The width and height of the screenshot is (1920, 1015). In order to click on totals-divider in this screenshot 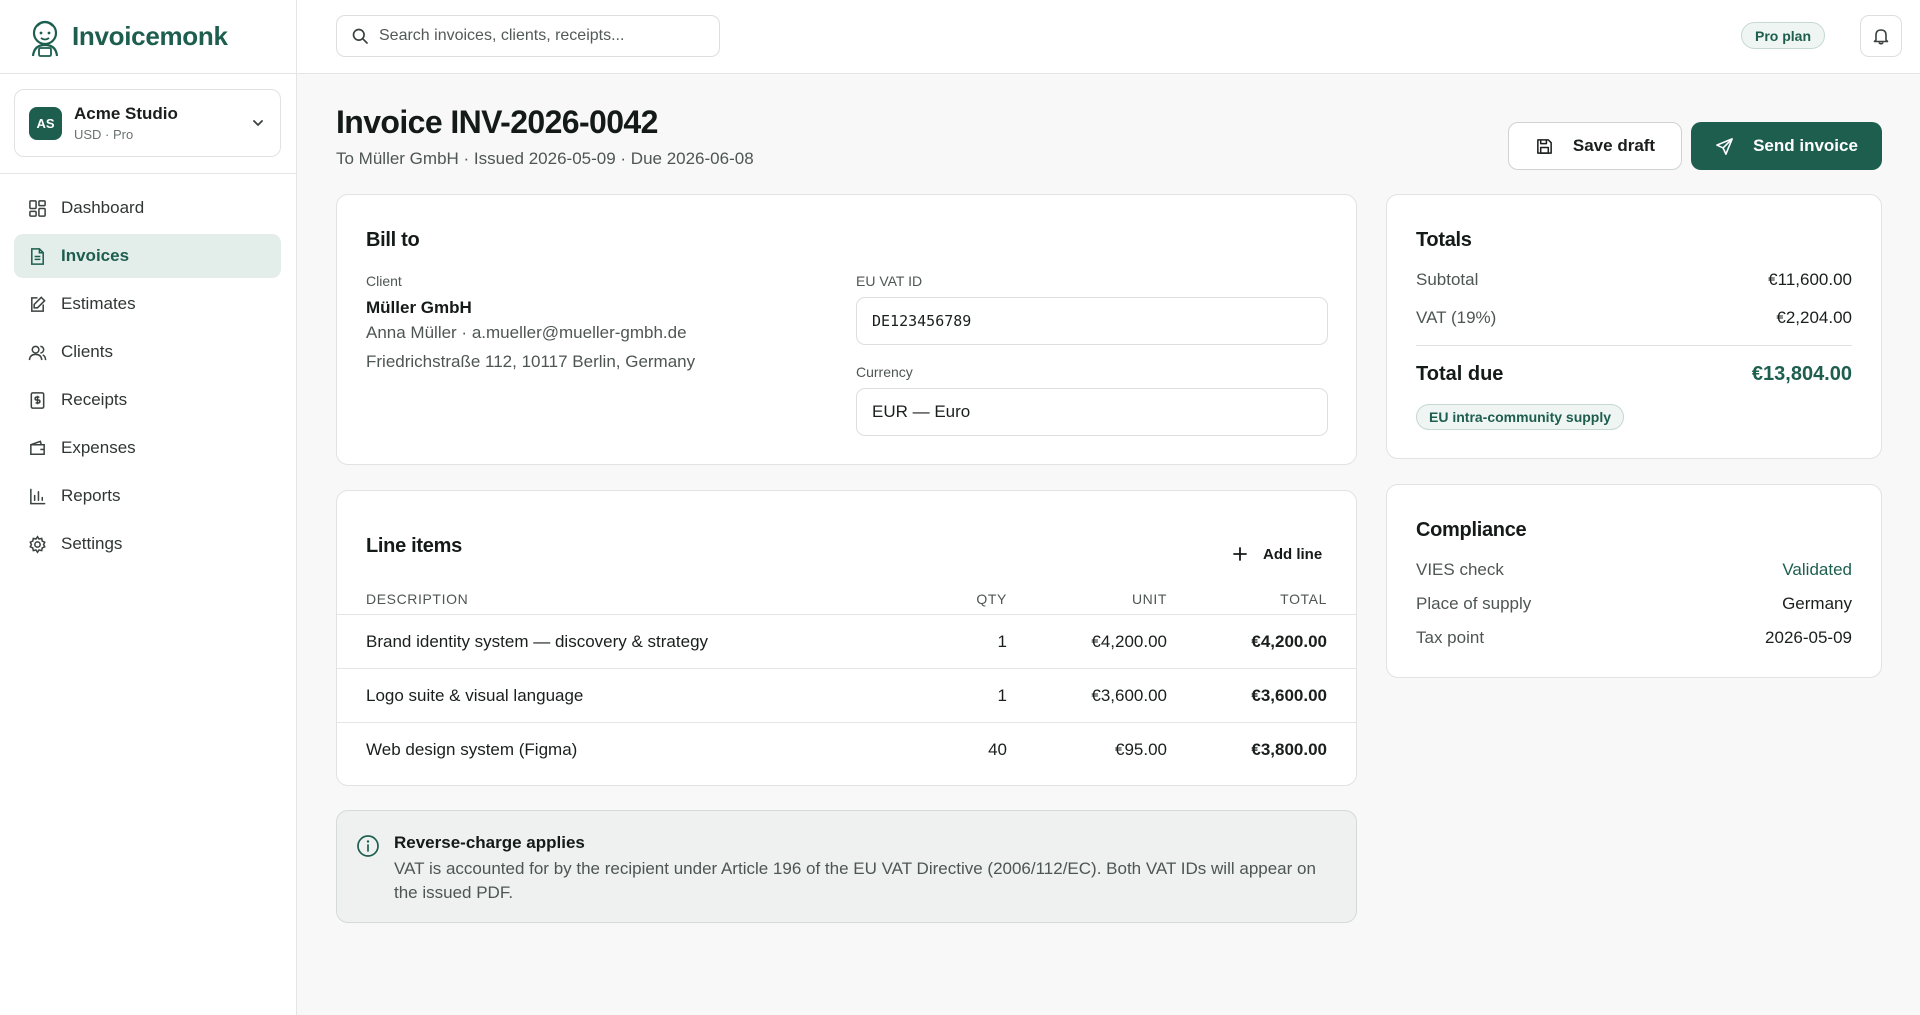, I will do `click(1634, 345)`.